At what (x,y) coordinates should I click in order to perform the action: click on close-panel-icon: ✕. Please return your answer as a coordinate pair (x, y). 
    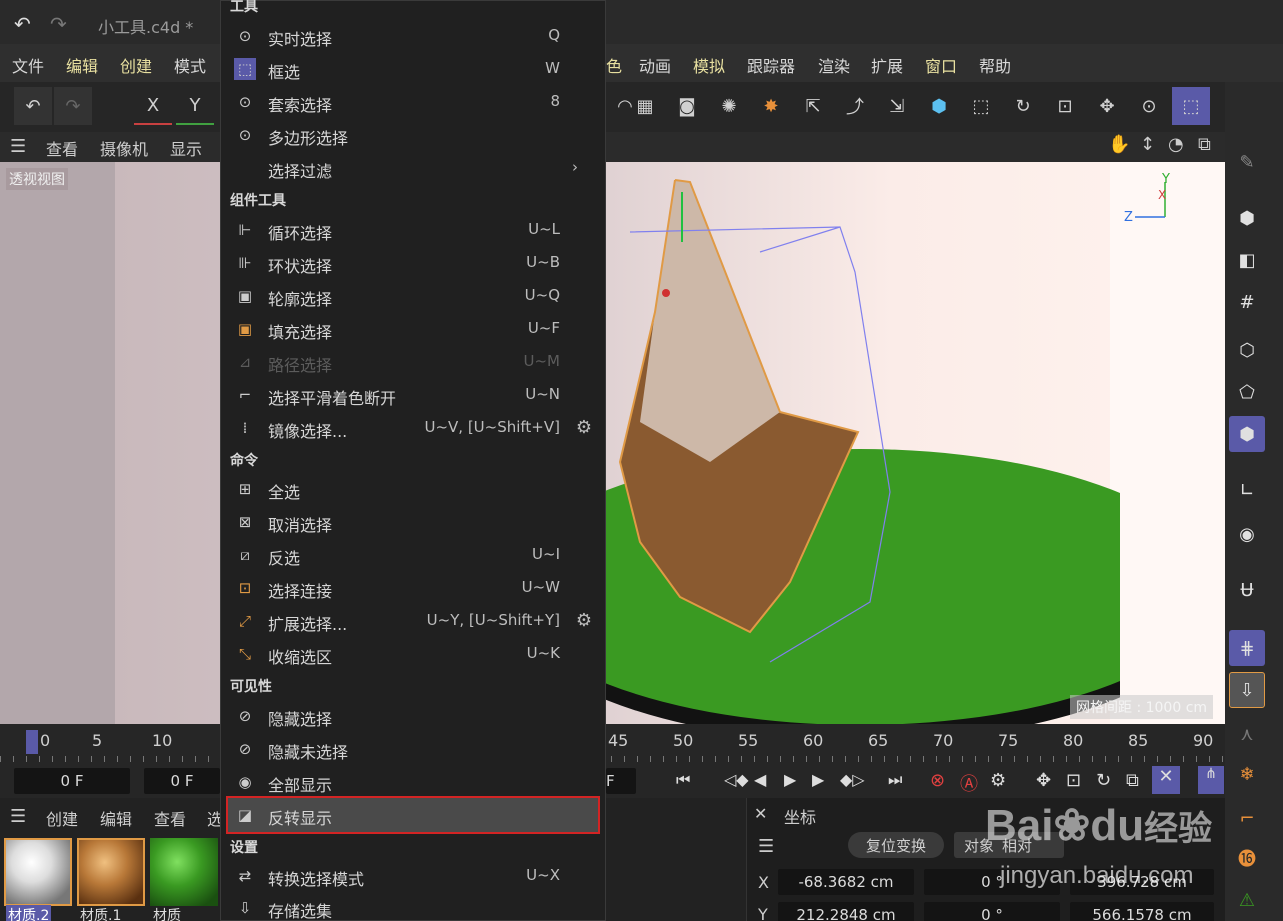
    Looking at the image, I should click on (760, 813).